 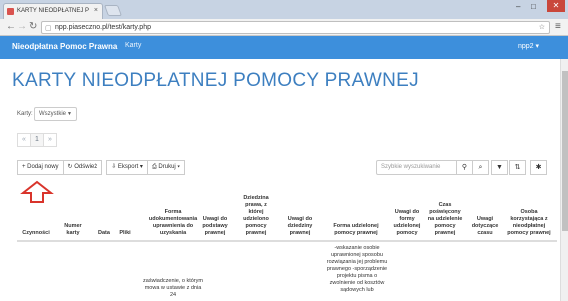 What do you see at coordinates (485, 226) in the screenshot?
I see `th-uwagi-czasu: Uwagi dotyczące czasu` at bounding box center [485, 226].